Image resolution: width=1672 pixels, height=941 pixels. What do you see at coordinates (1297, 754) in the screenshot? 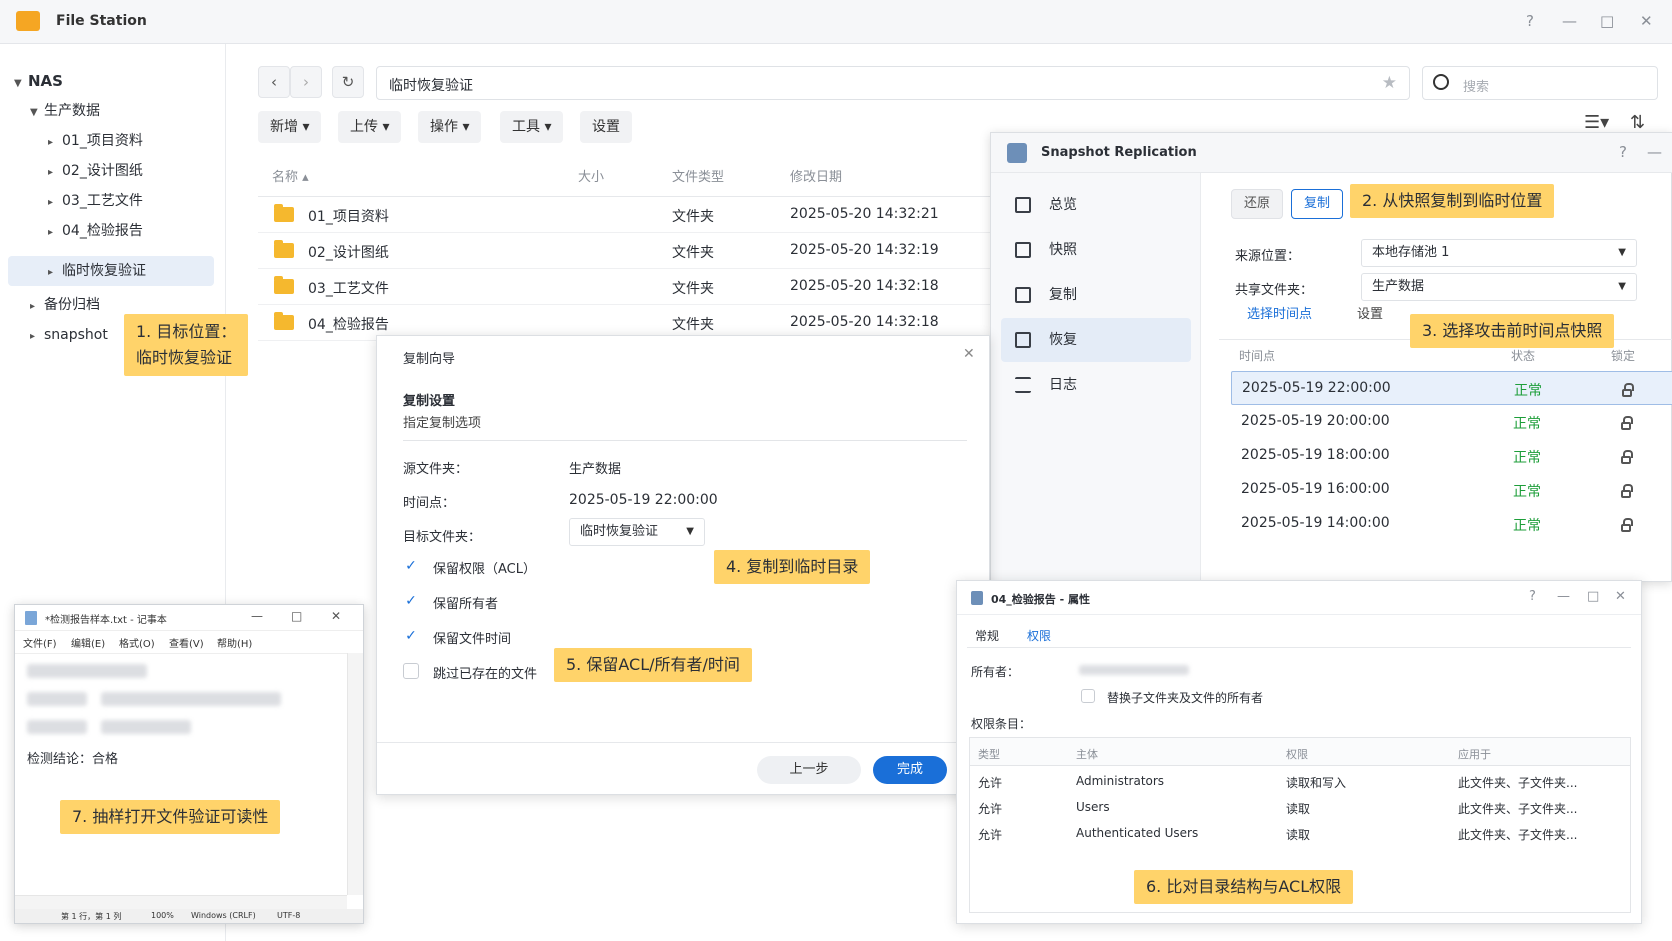
I see `perm-col-perm: 权限` at bounding box center [1297, 754].